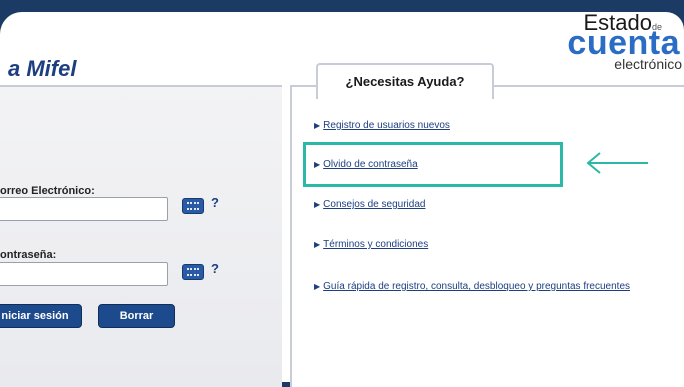 The width and height of the screenshot is (684, 387). Describe the element at coordinates (41, 316) in the screenshot. I see `login-button: niciar sesión` at that location.